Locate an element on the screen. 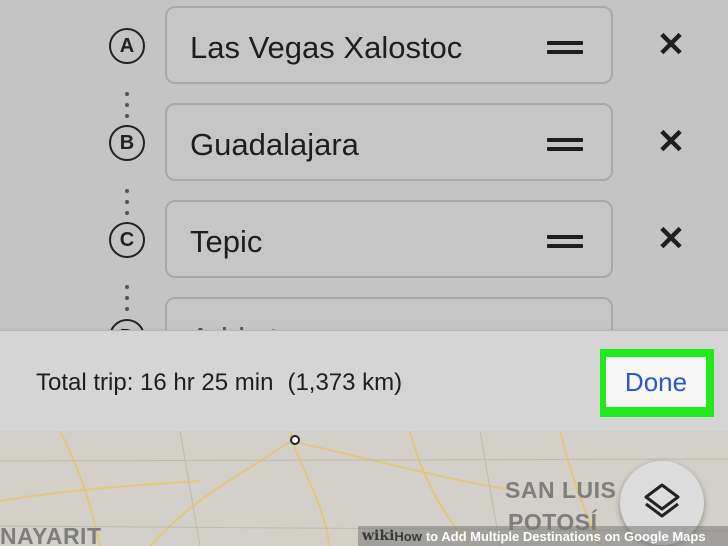 The height and width of the screenshot is (546, 728). done-highlight: Done is located at coordinates (657, 383).